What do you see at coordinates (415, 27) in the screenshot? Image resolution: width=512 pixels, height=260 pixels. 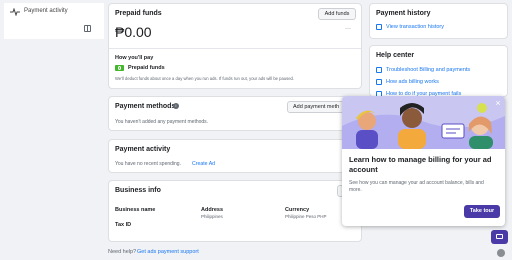 I see `view-transaction-history-link: View transaction history` at bounding box center [415, 27].